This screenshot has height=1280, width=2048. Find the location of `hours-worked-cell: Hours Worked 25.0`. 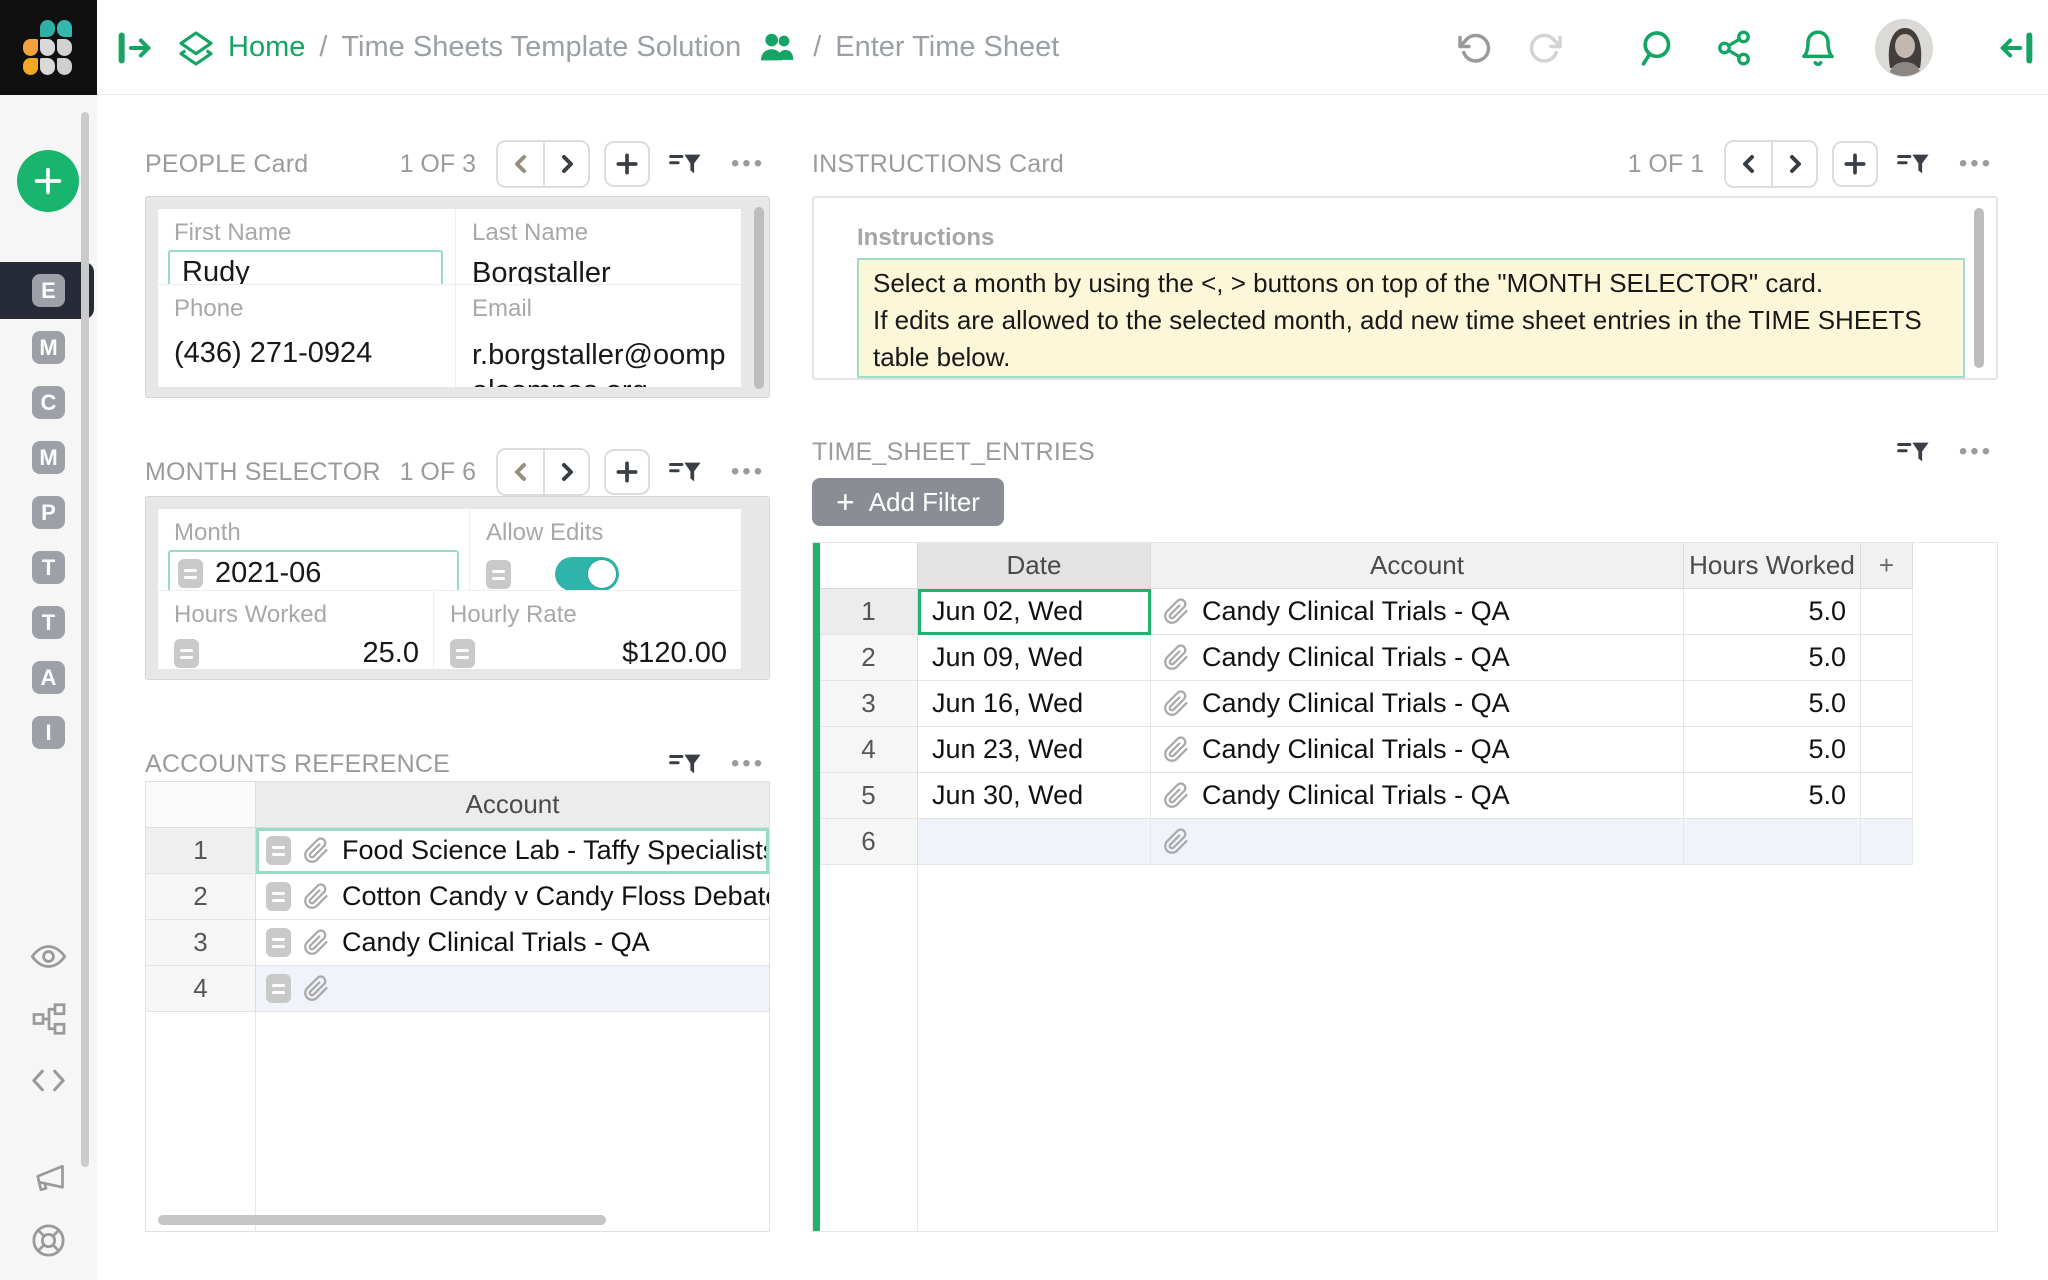

hours-worked-cell: Hours Worked 25.0 is located at coordinates (296, 630).